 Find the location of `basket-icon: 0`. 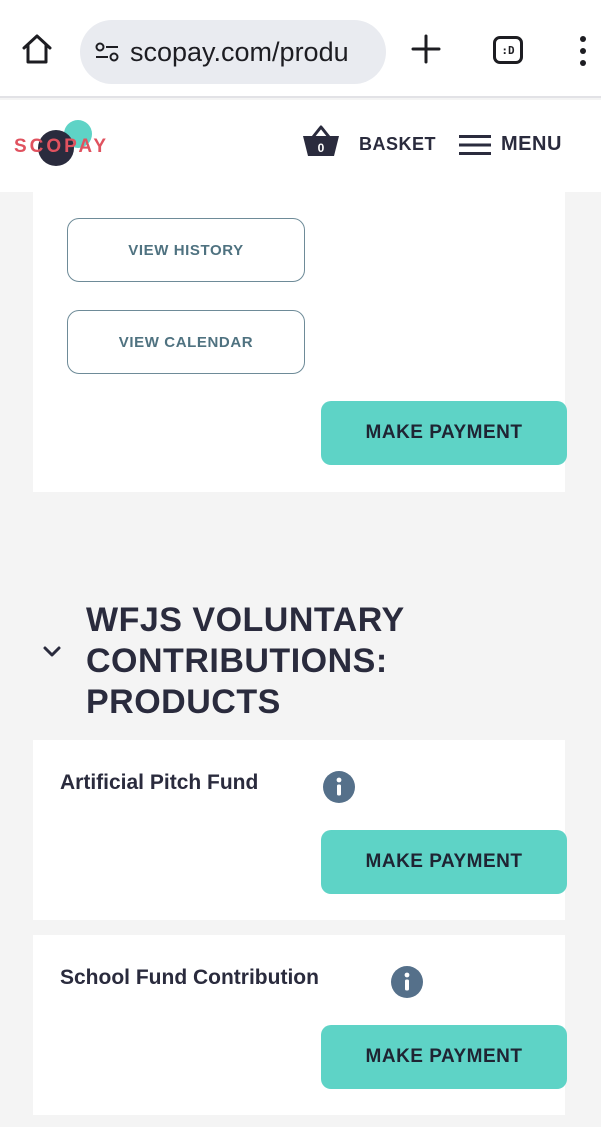

basket-icon: 0 is located at coordinates (321, 141).